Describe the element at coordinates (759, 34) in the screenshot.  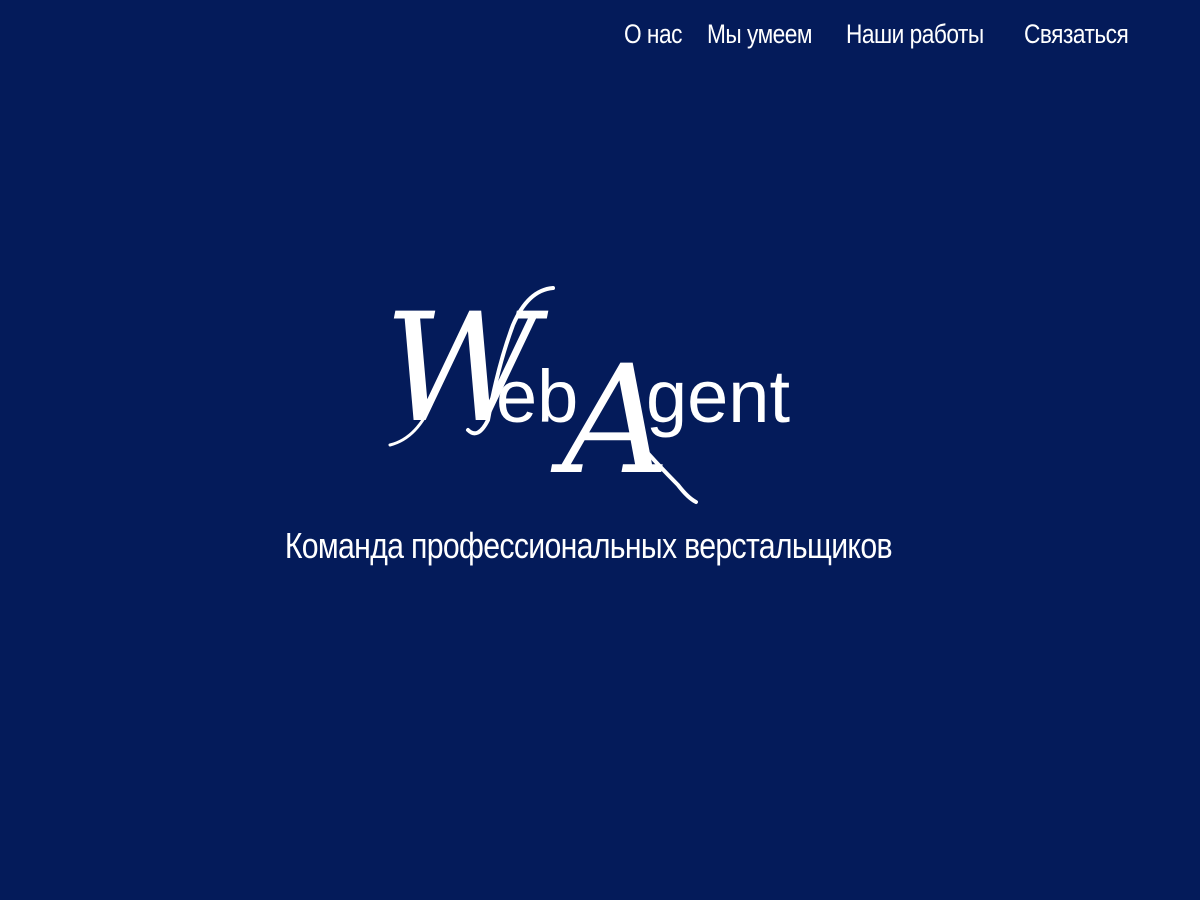
I see `nav-link-skills: Мы умеем` at that location.